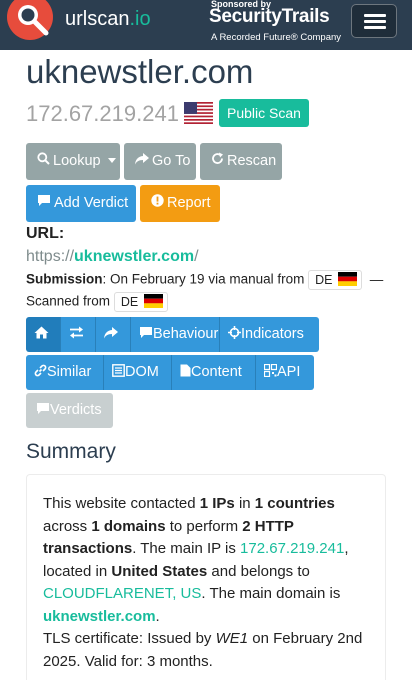 This screenshot has height=680, width=412. I want to click on menu-toggle-button, so click(374, 21).